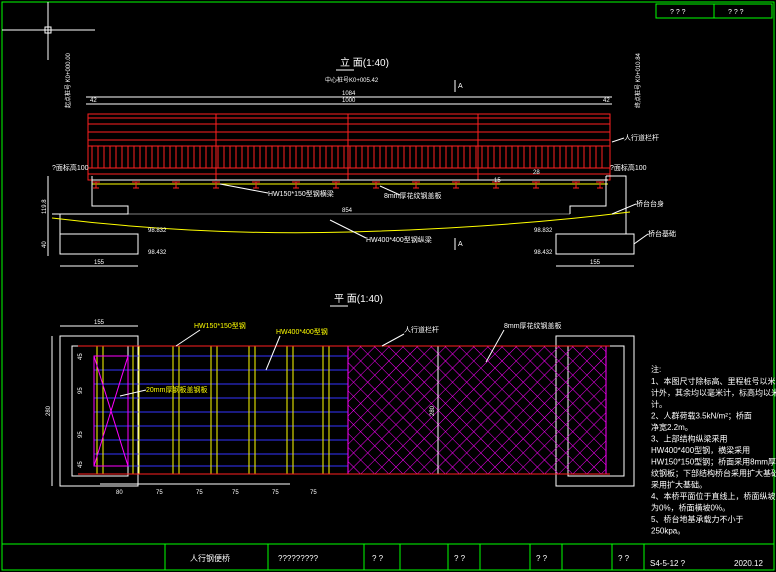 The height and width of the screenshot is (572, 776). What do you see at coordinates (45, 206) in the screenshot?
I see `left-height-dim: 119.8` at bounding box center [45, 206].